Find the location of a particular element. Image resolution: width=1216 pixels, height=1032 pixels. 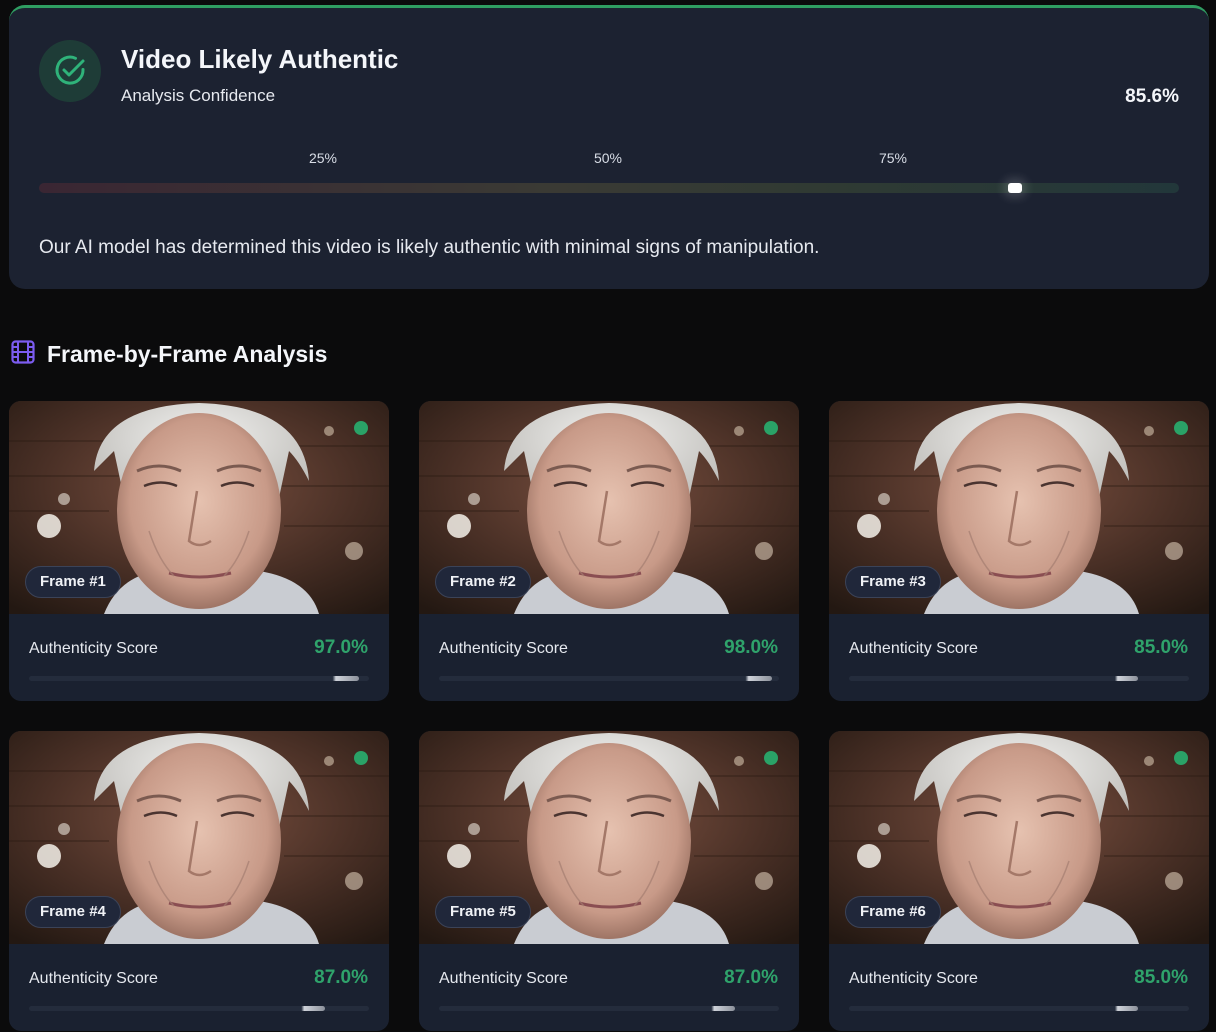

score-value: 98.0% is located at coordinates (751, 647).